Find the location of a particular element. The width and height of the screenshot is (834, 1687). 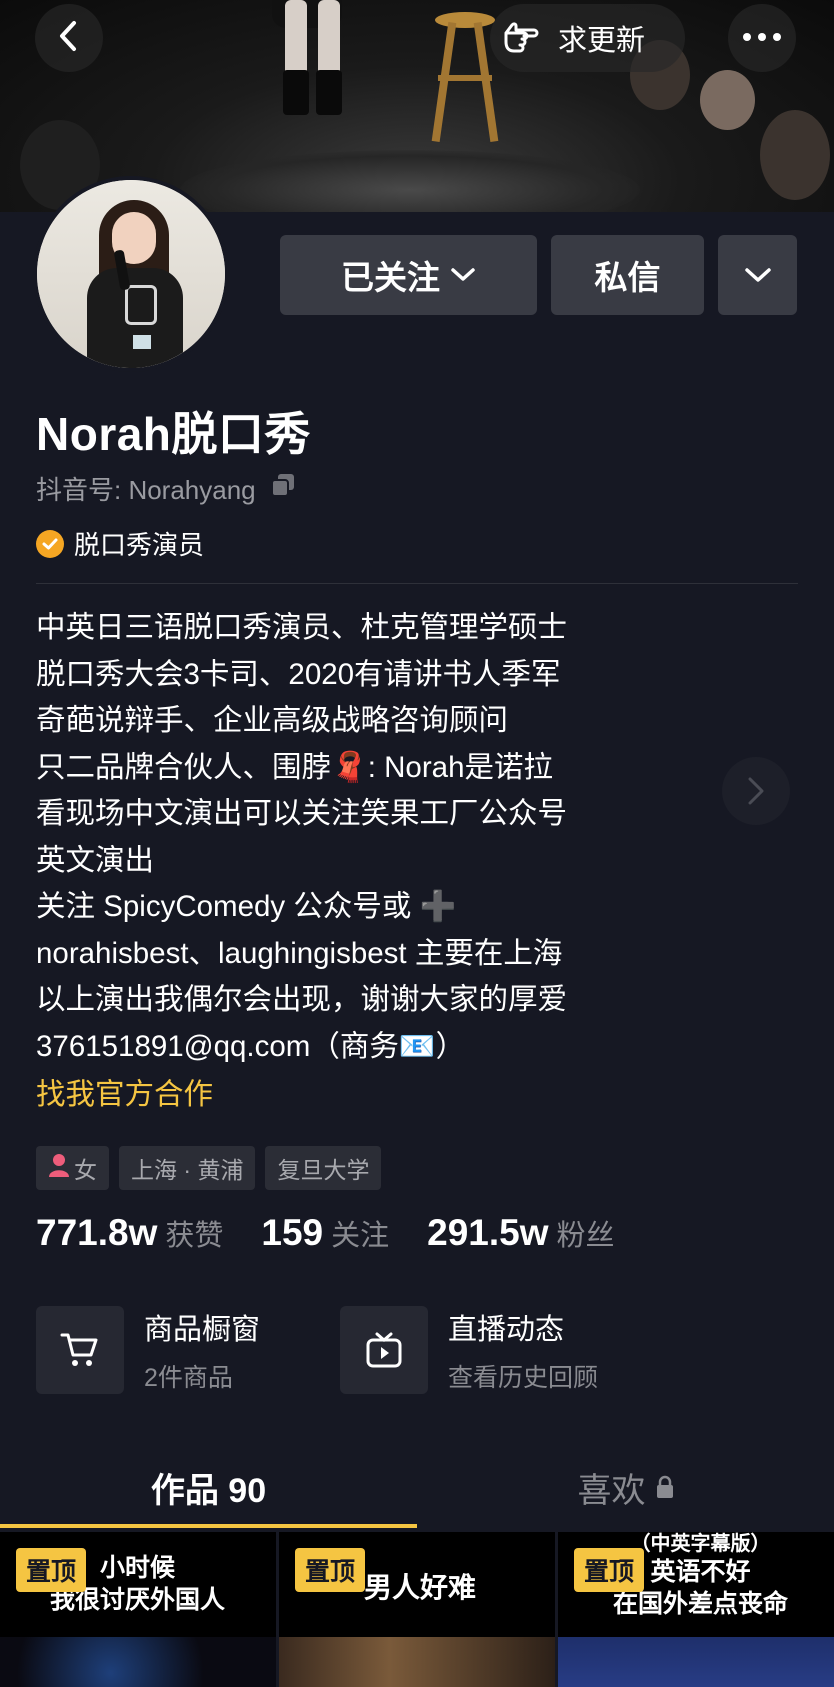

shop-window-title: 商品橱窗 is located at coordinates (202, 1330).